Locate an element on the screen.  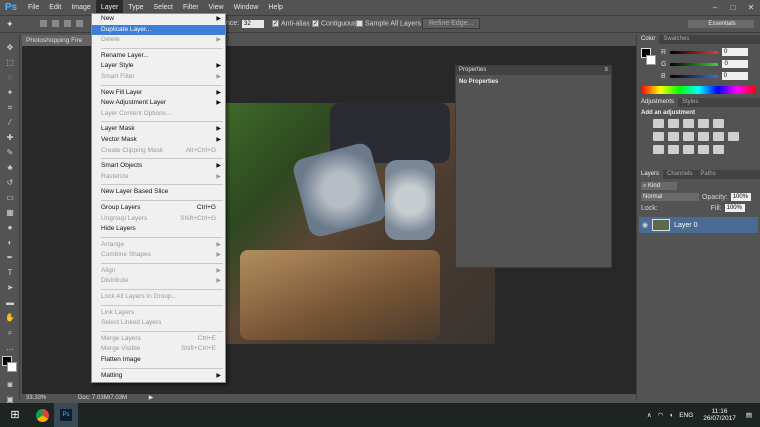
tray-chevron-icon: ∧ is located at coordinates (649, 415).